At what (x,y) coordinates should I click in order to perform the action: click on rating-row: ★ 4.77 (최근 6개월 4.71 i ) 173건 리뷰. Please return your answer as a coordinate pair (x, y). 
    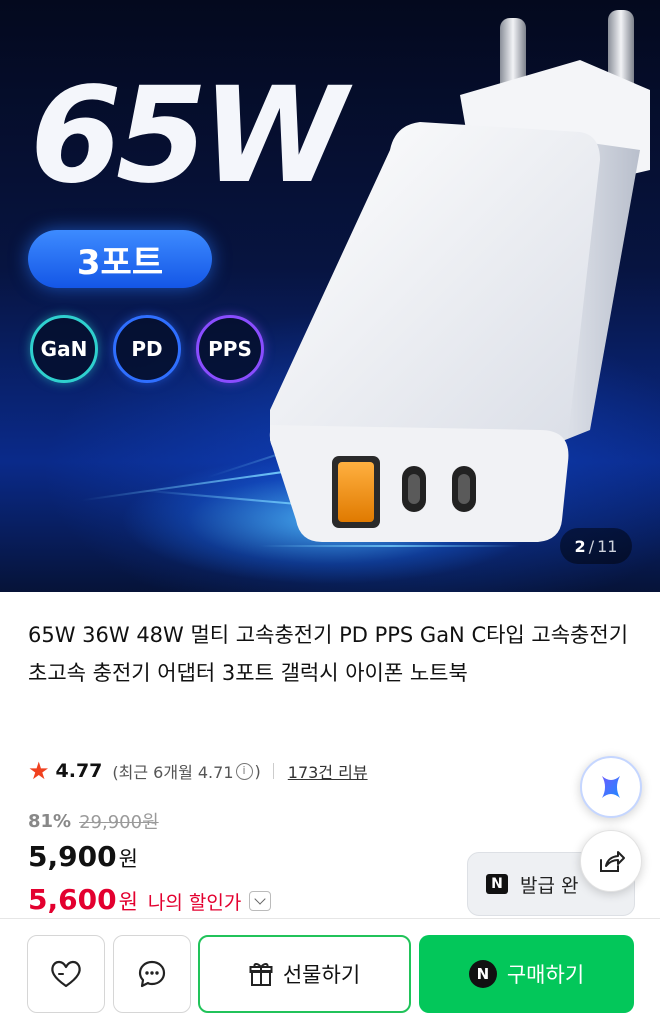
    Looking at the image, I should click on (198, 771).